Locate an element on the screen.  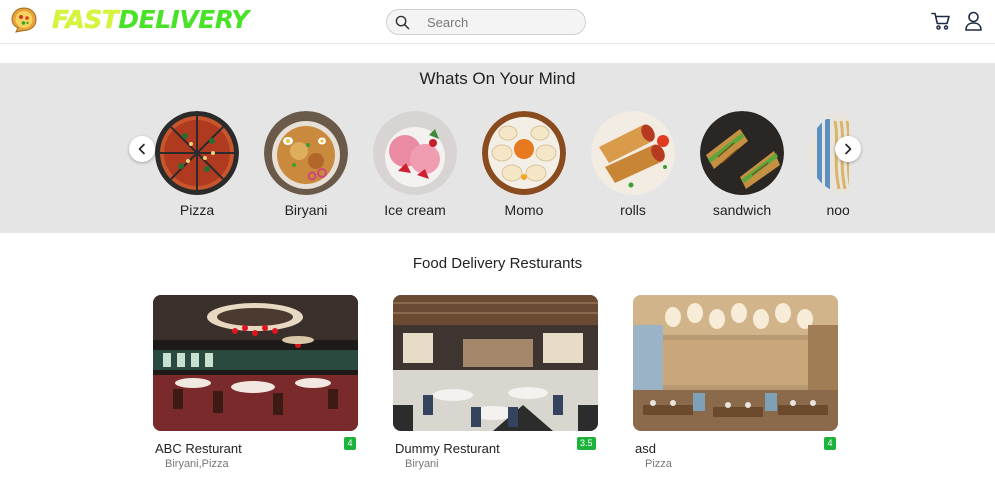
user-icon is located at coordinates (973, 21).